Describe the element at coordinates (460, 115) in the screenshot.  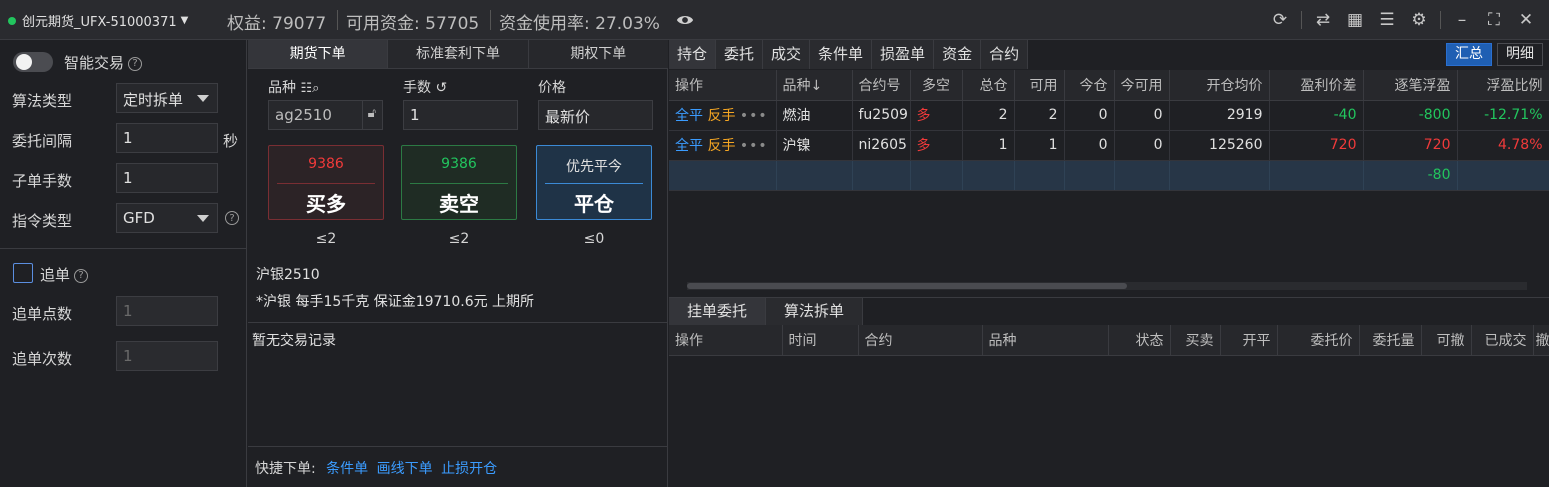
I see `qty-input: 1` at that location.